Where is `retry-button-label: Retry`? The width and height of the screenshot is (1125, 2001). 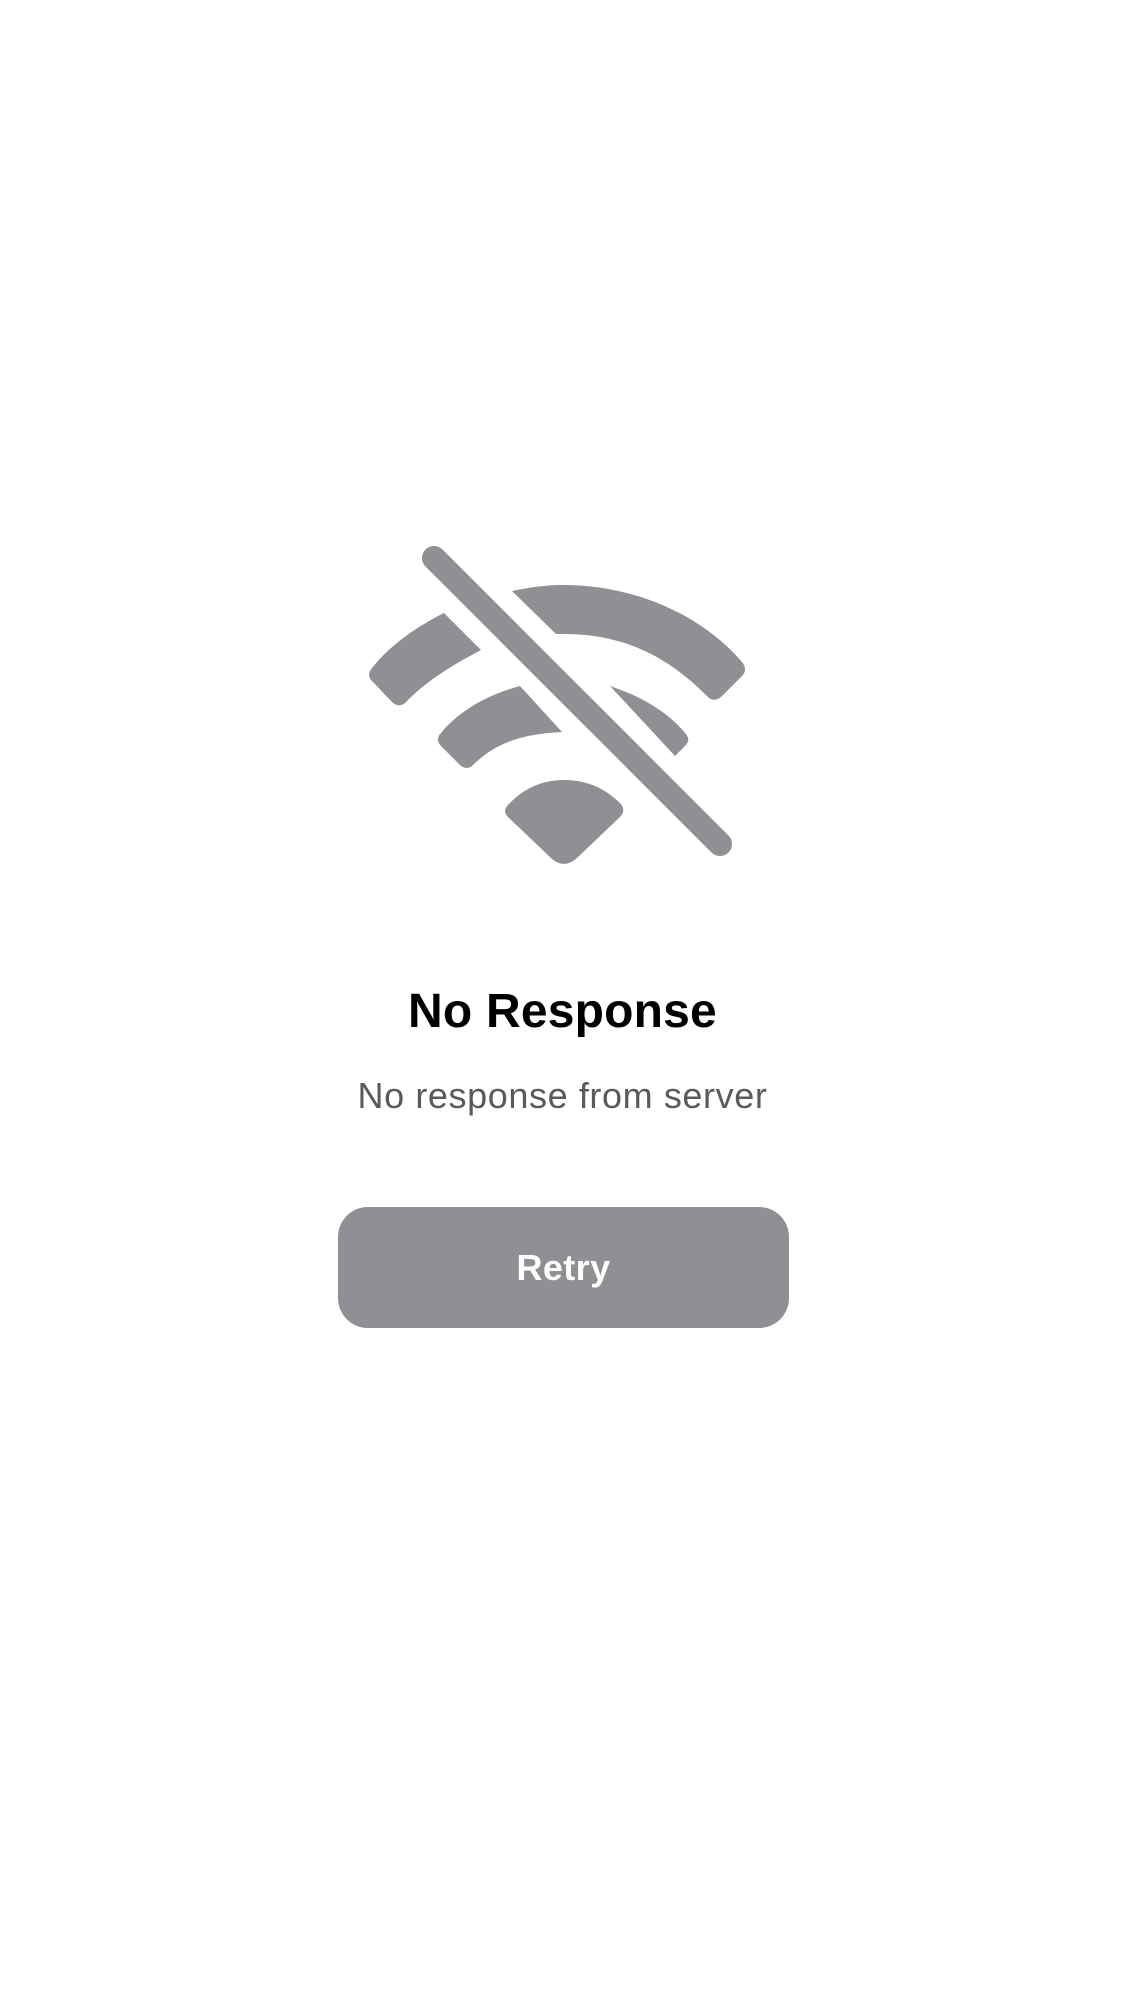
retry-button-label: Retry is located at coordinates (563, 1267).